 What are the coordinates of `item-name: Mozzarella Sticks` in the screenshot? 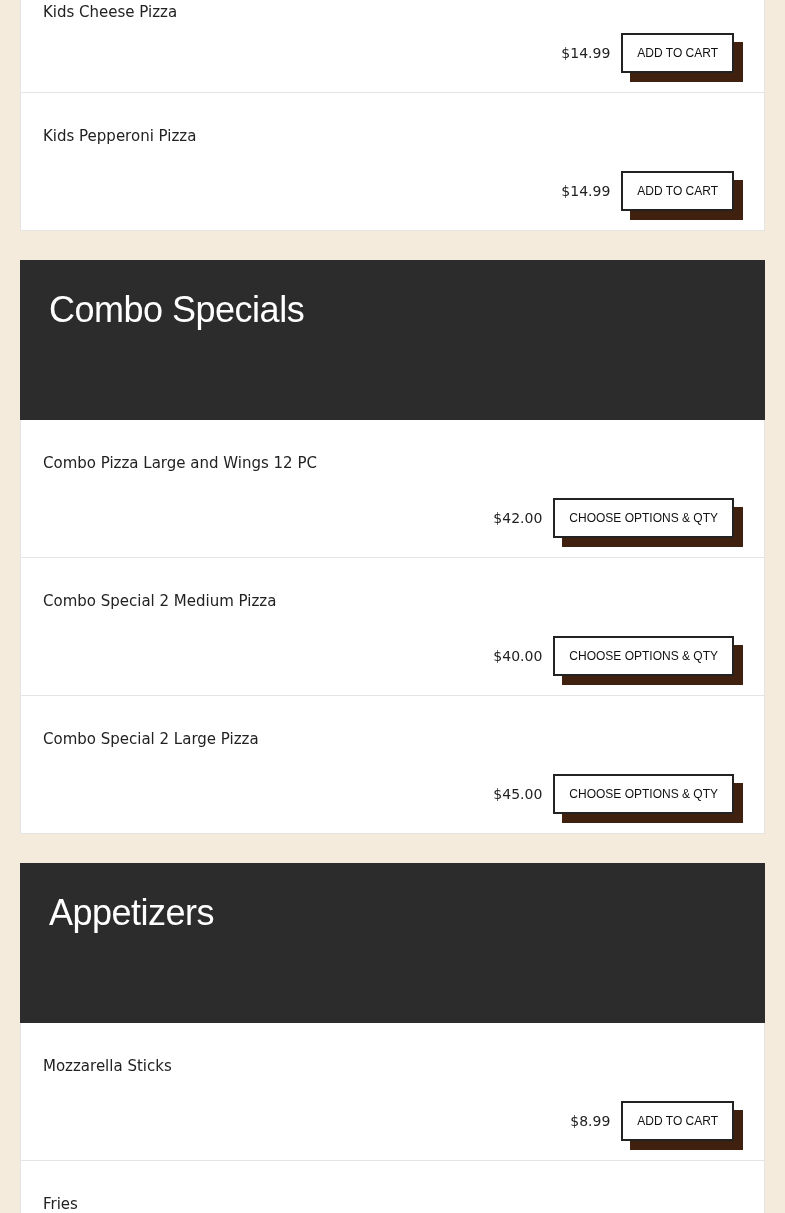 It's located at (107, 1066).